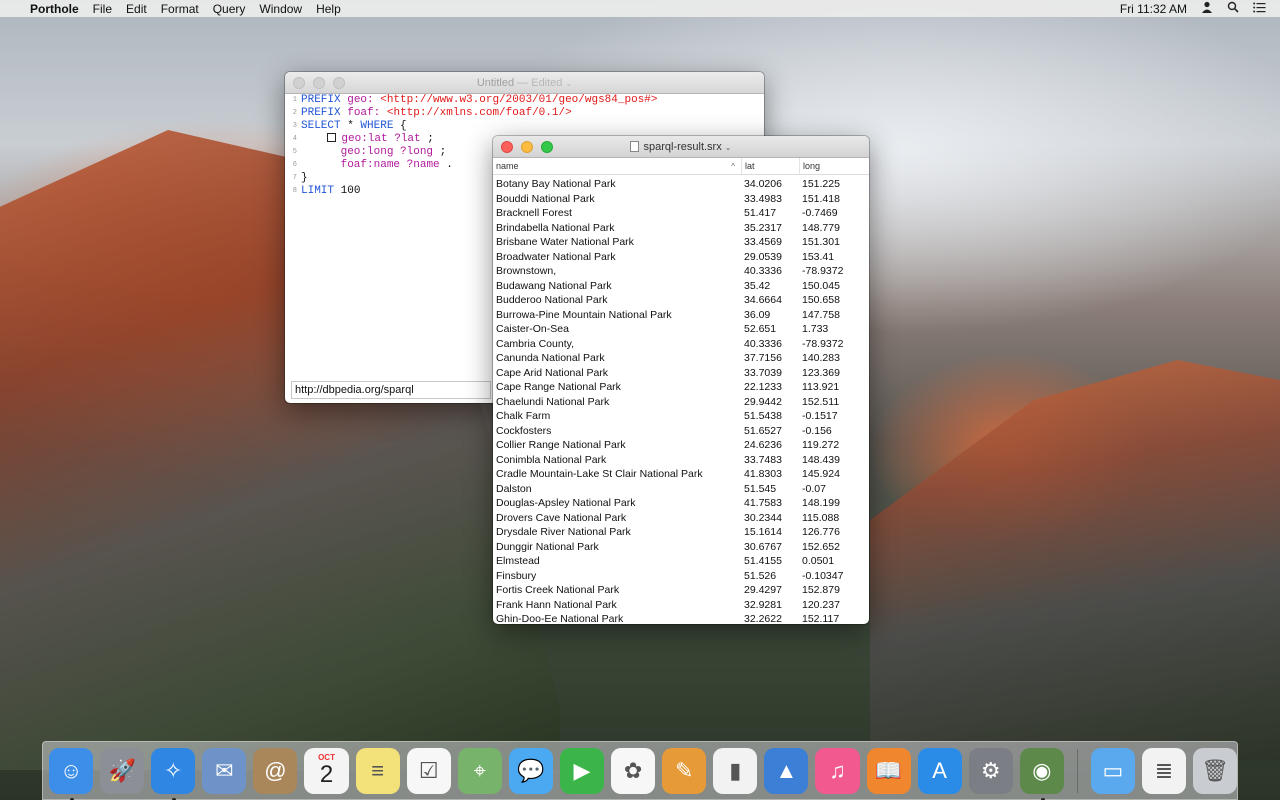  Describe the element at coordinates (684, 770) in the screenshot. I see `pages-icon: ✎` at that location.